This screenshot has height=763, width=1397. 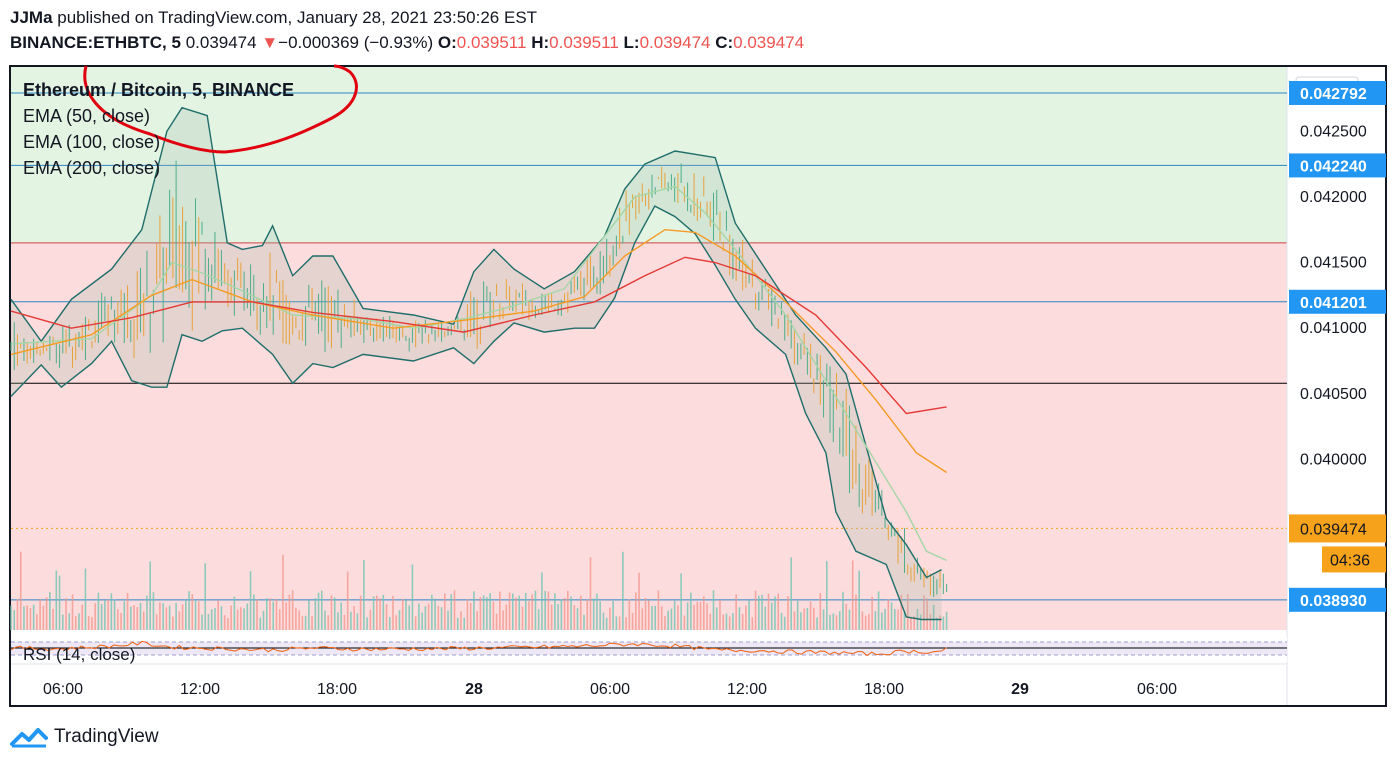 I want to click on price-tick-label: 0.040500, so click(x=1333, y=394).